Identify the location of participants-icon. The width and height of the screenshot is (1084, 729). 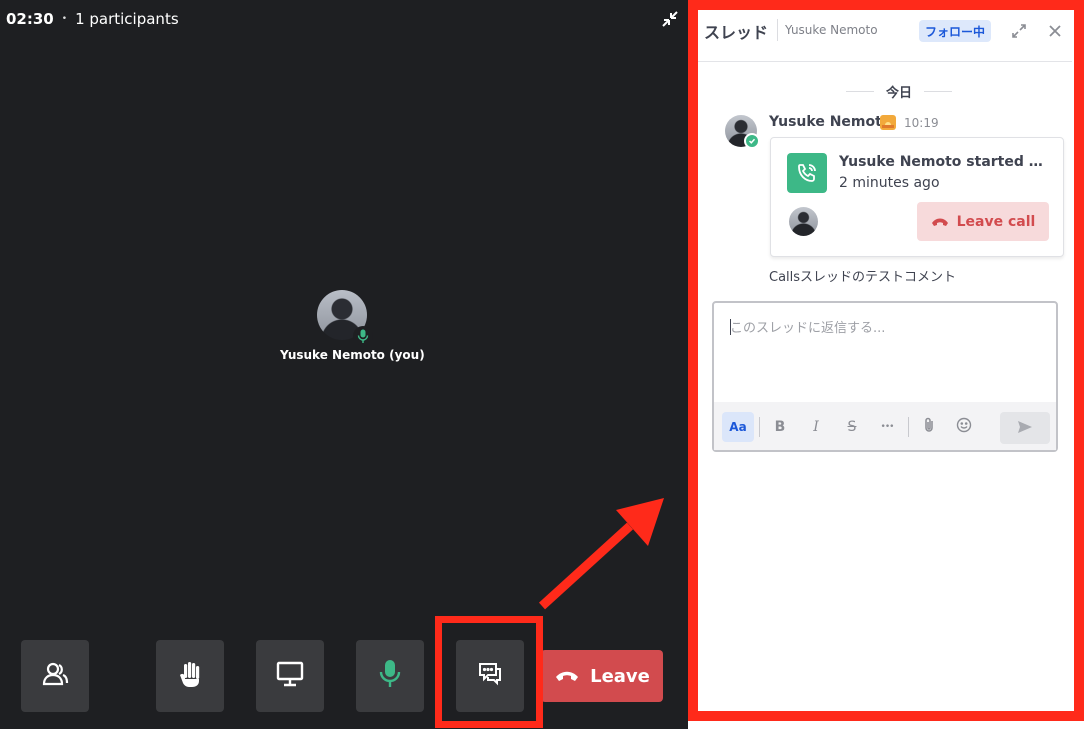
(55, 676).